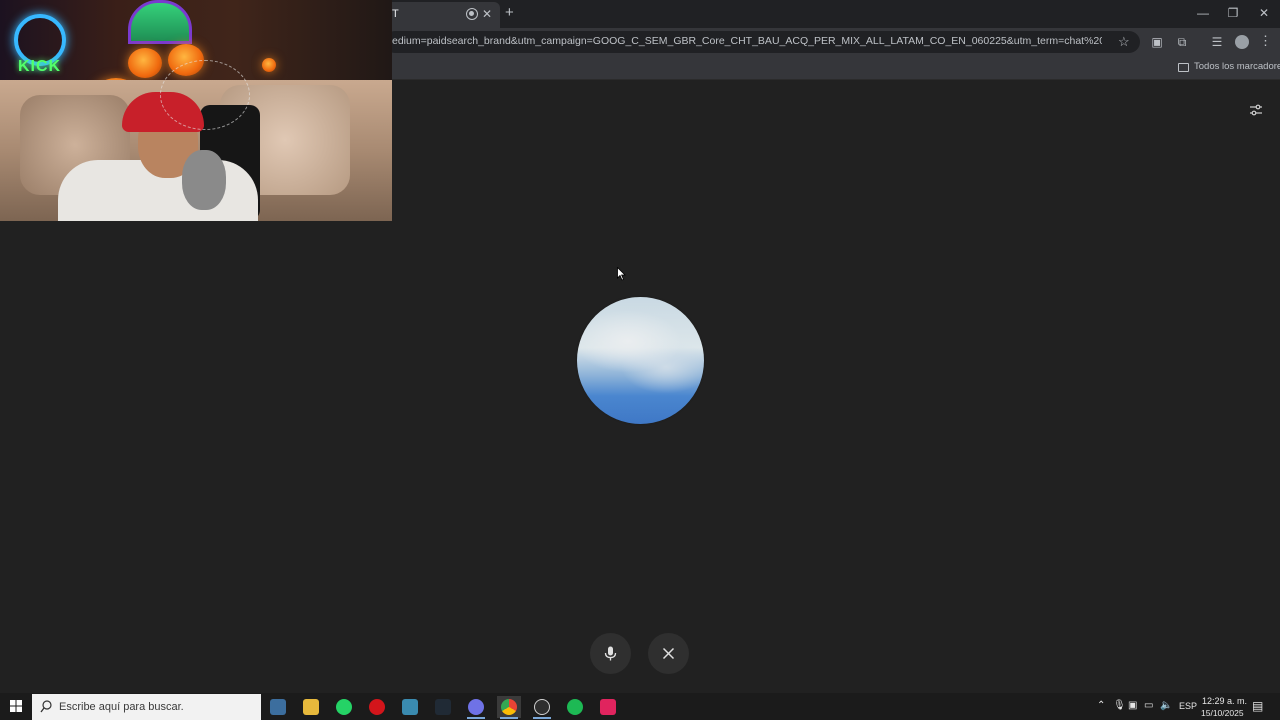 The image size is (1280, 720). I want to click on taskbar-app-chrome, so click(509, 707).